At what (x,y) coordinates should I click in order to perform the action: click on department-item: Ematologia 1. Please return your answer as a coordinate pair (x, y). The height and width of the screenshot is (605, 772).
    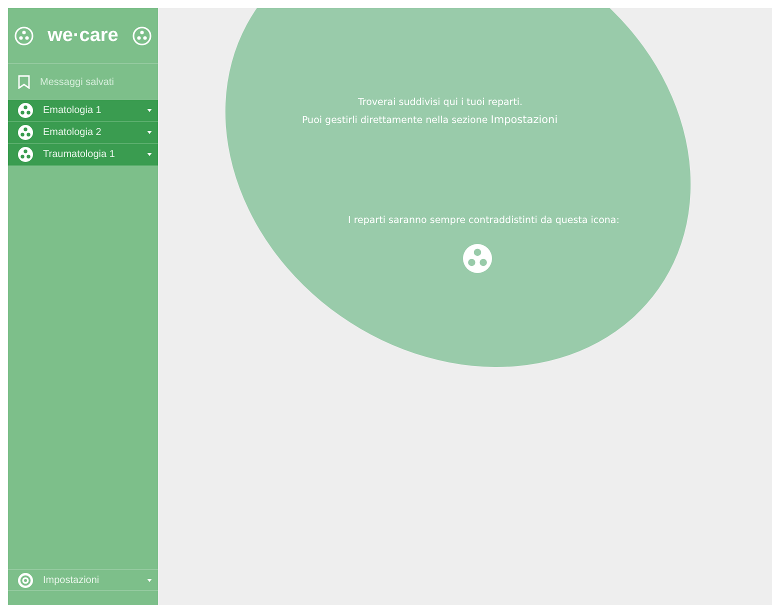
    Looking at the image, I should click on (83, 111).